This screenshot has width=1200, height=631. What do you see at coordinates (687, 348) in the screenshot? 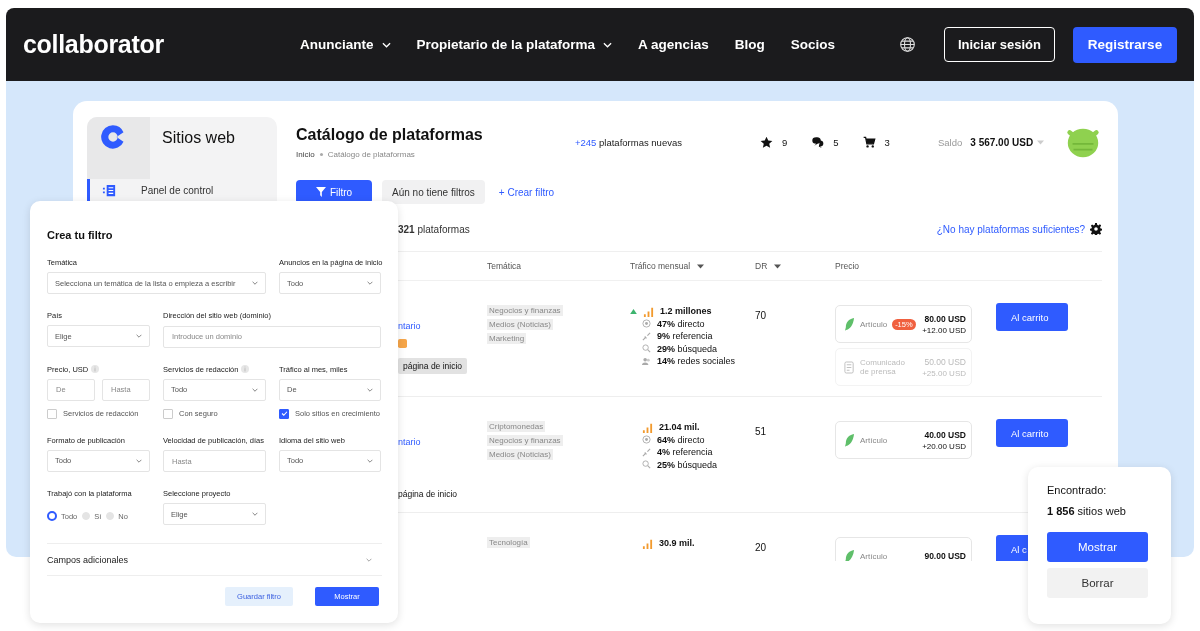
I see `traffic-source: 29% búsqueda` at bounding box center [687, 348].